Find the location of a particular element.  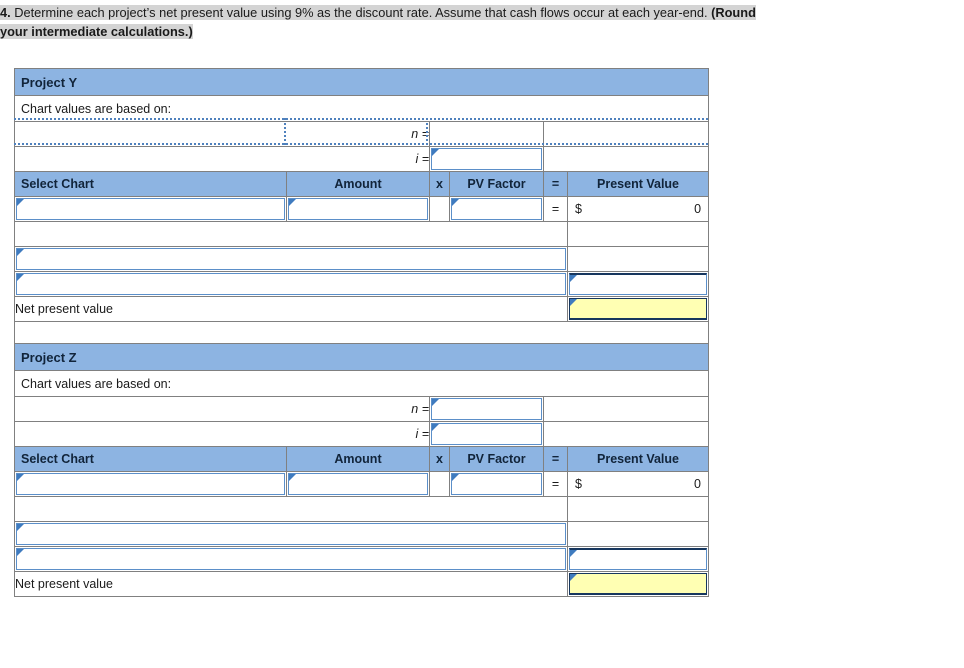

project-z-equals-cell-1: = is located at coordinates (555, 484).